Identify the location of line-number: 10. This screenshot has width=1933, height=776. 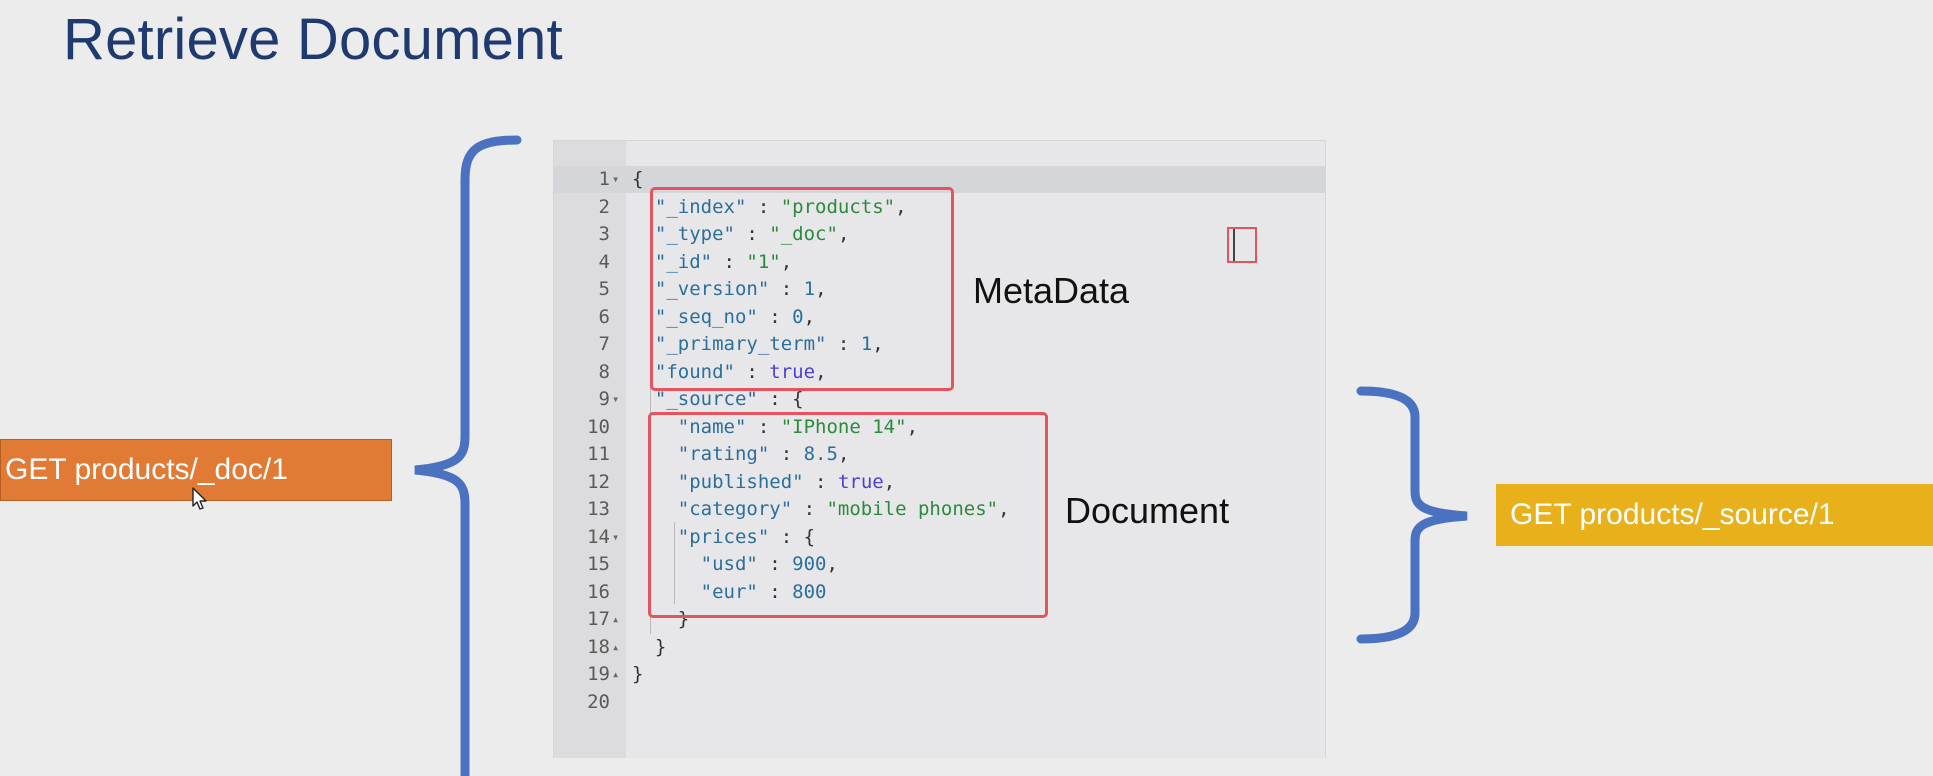
(598, 426).